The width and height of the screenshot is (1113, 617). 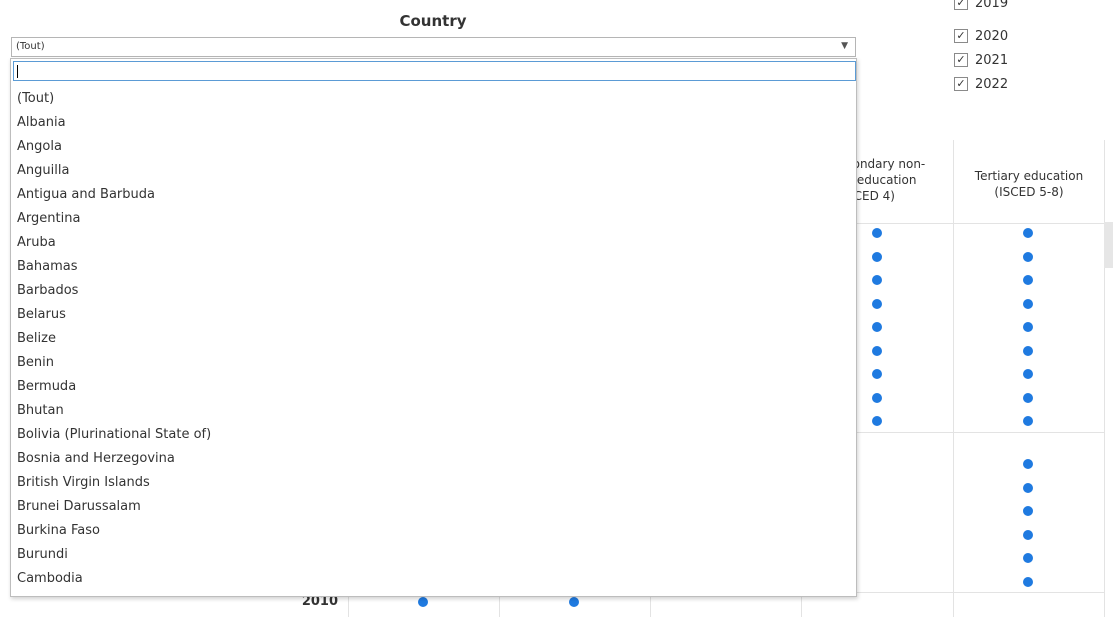 What do you see at coordinates (436, 437) in the screenshot?
I see `country-option: Bolivia (Plurinational State of)` at bounding box center [436, 437].